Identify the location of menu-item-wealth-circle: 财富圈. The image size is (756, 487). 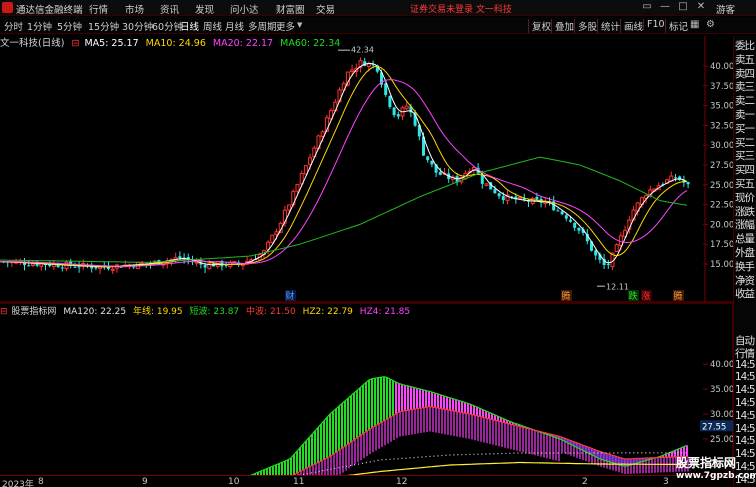
(290, 9).